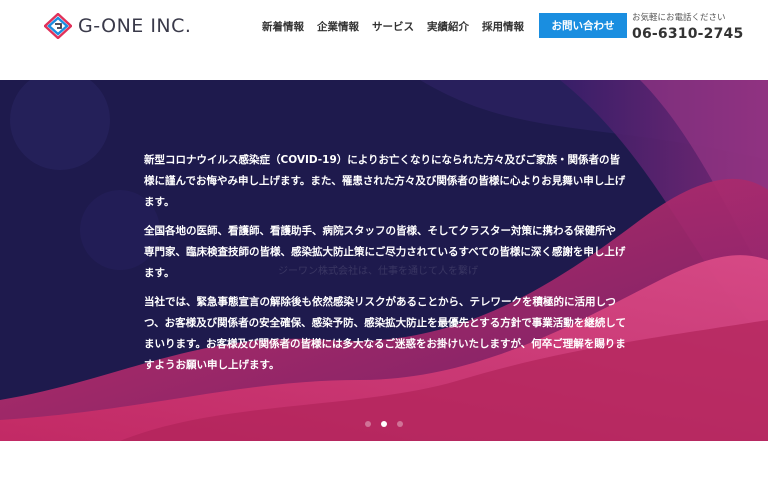 The width and height of the screenshot is (768, 480). Describe the element at coordinates (679, 18) in the screenshot. I see `phone-caption: お気軽にお電話ください` at that location.